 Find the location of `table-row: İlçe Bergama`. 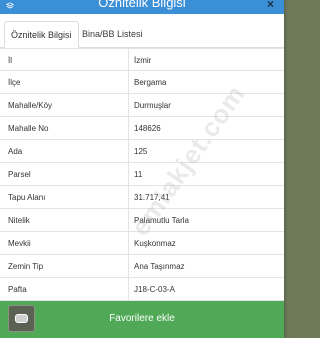

table-row: İlçe Bergama is located at coordinates (142, 82).